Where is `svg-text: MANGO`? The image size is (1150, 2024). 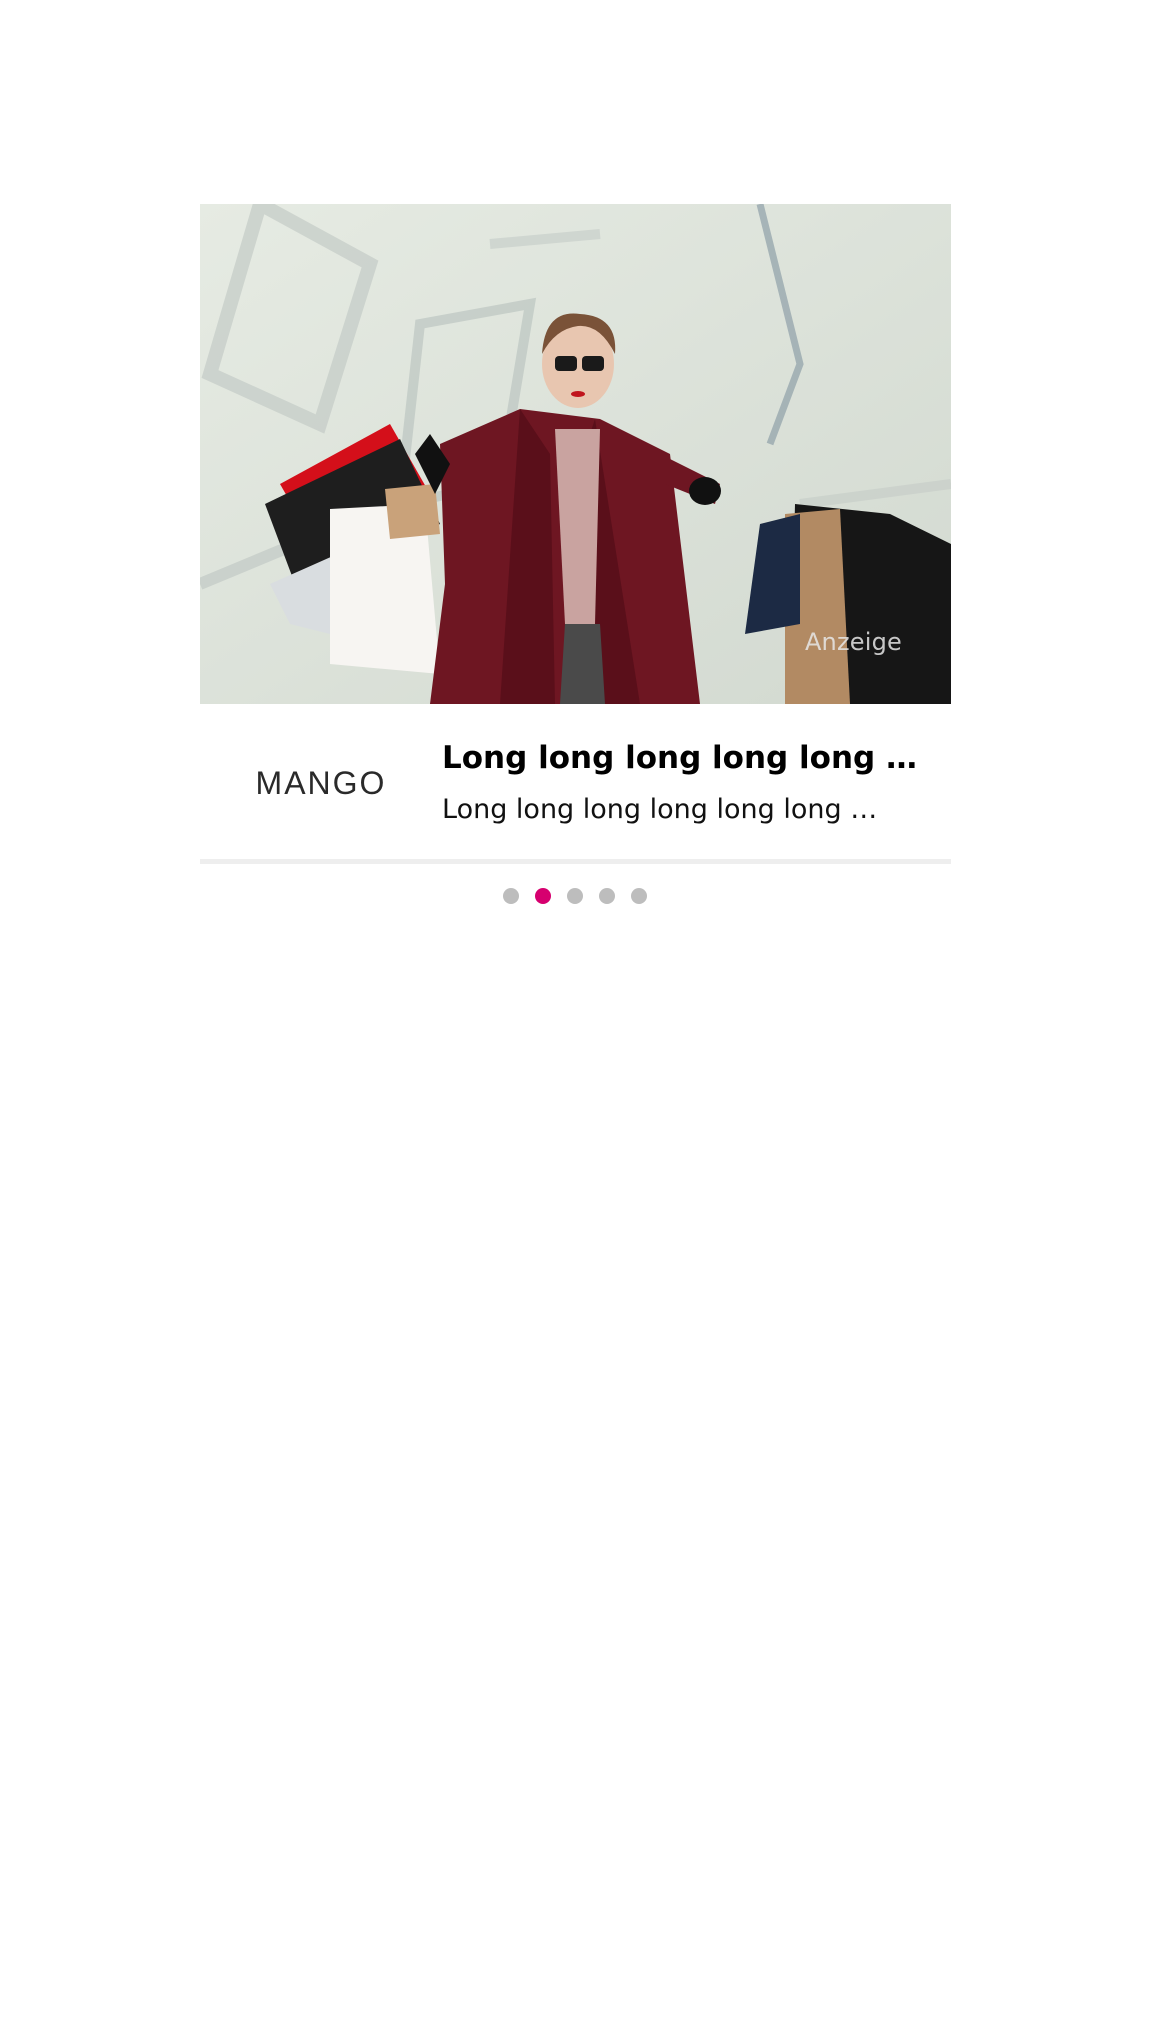 svg-text: MANGO is located at coordinates (321, 783).